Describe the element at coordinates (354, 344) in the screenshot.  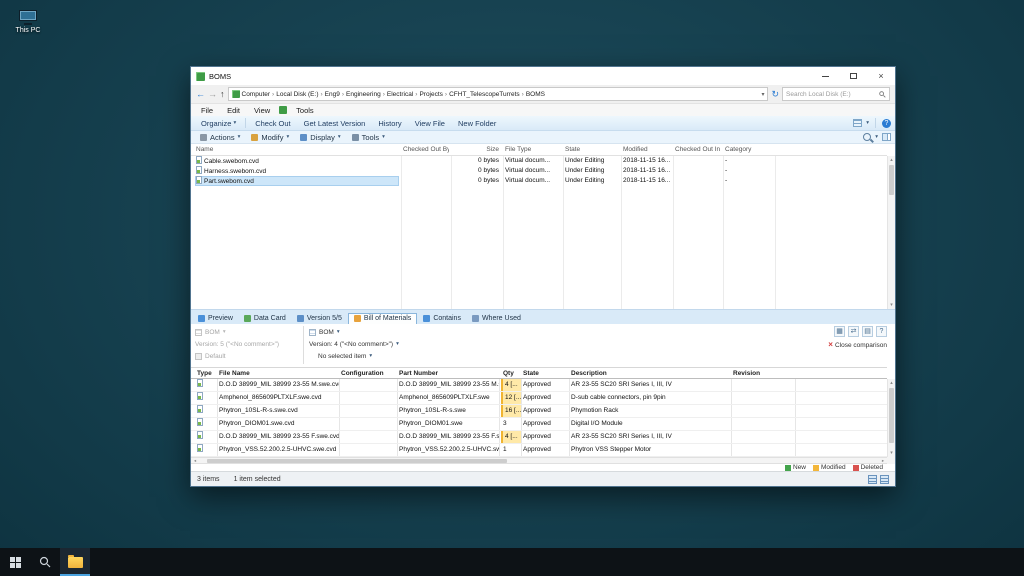
I see `version-selector: Version: 4 ("<No comment>") ▾` at that location.